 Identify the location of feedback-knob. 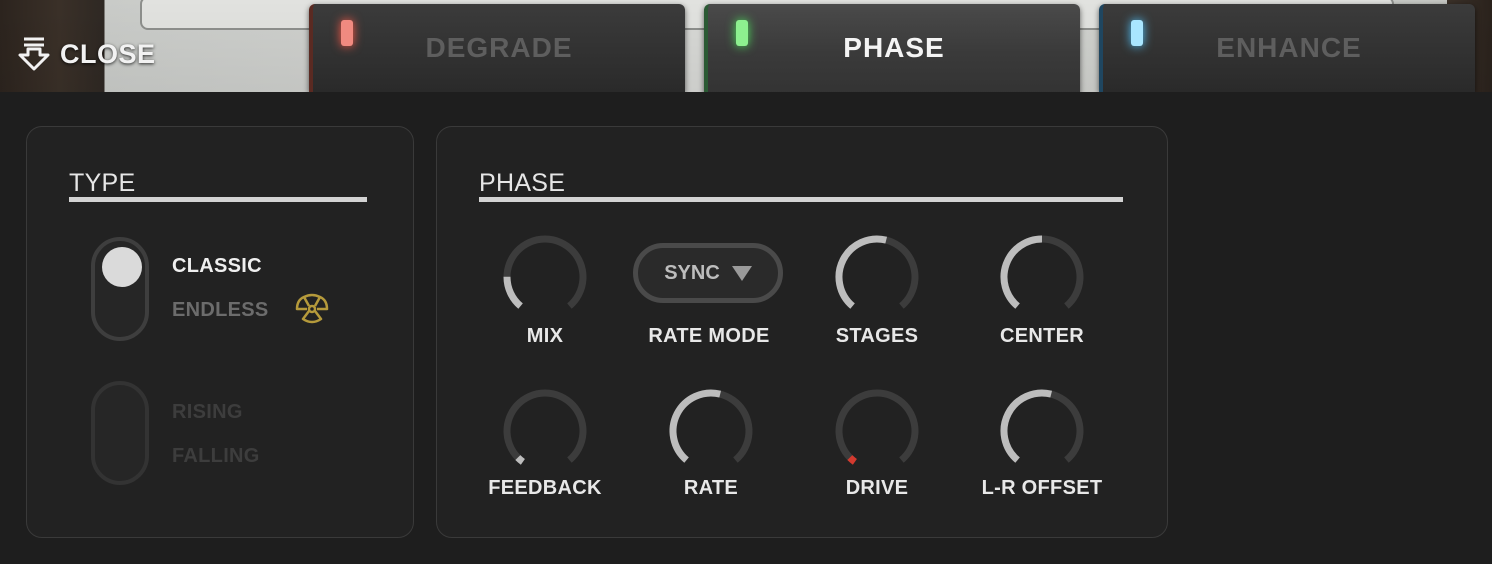
(545, 431).